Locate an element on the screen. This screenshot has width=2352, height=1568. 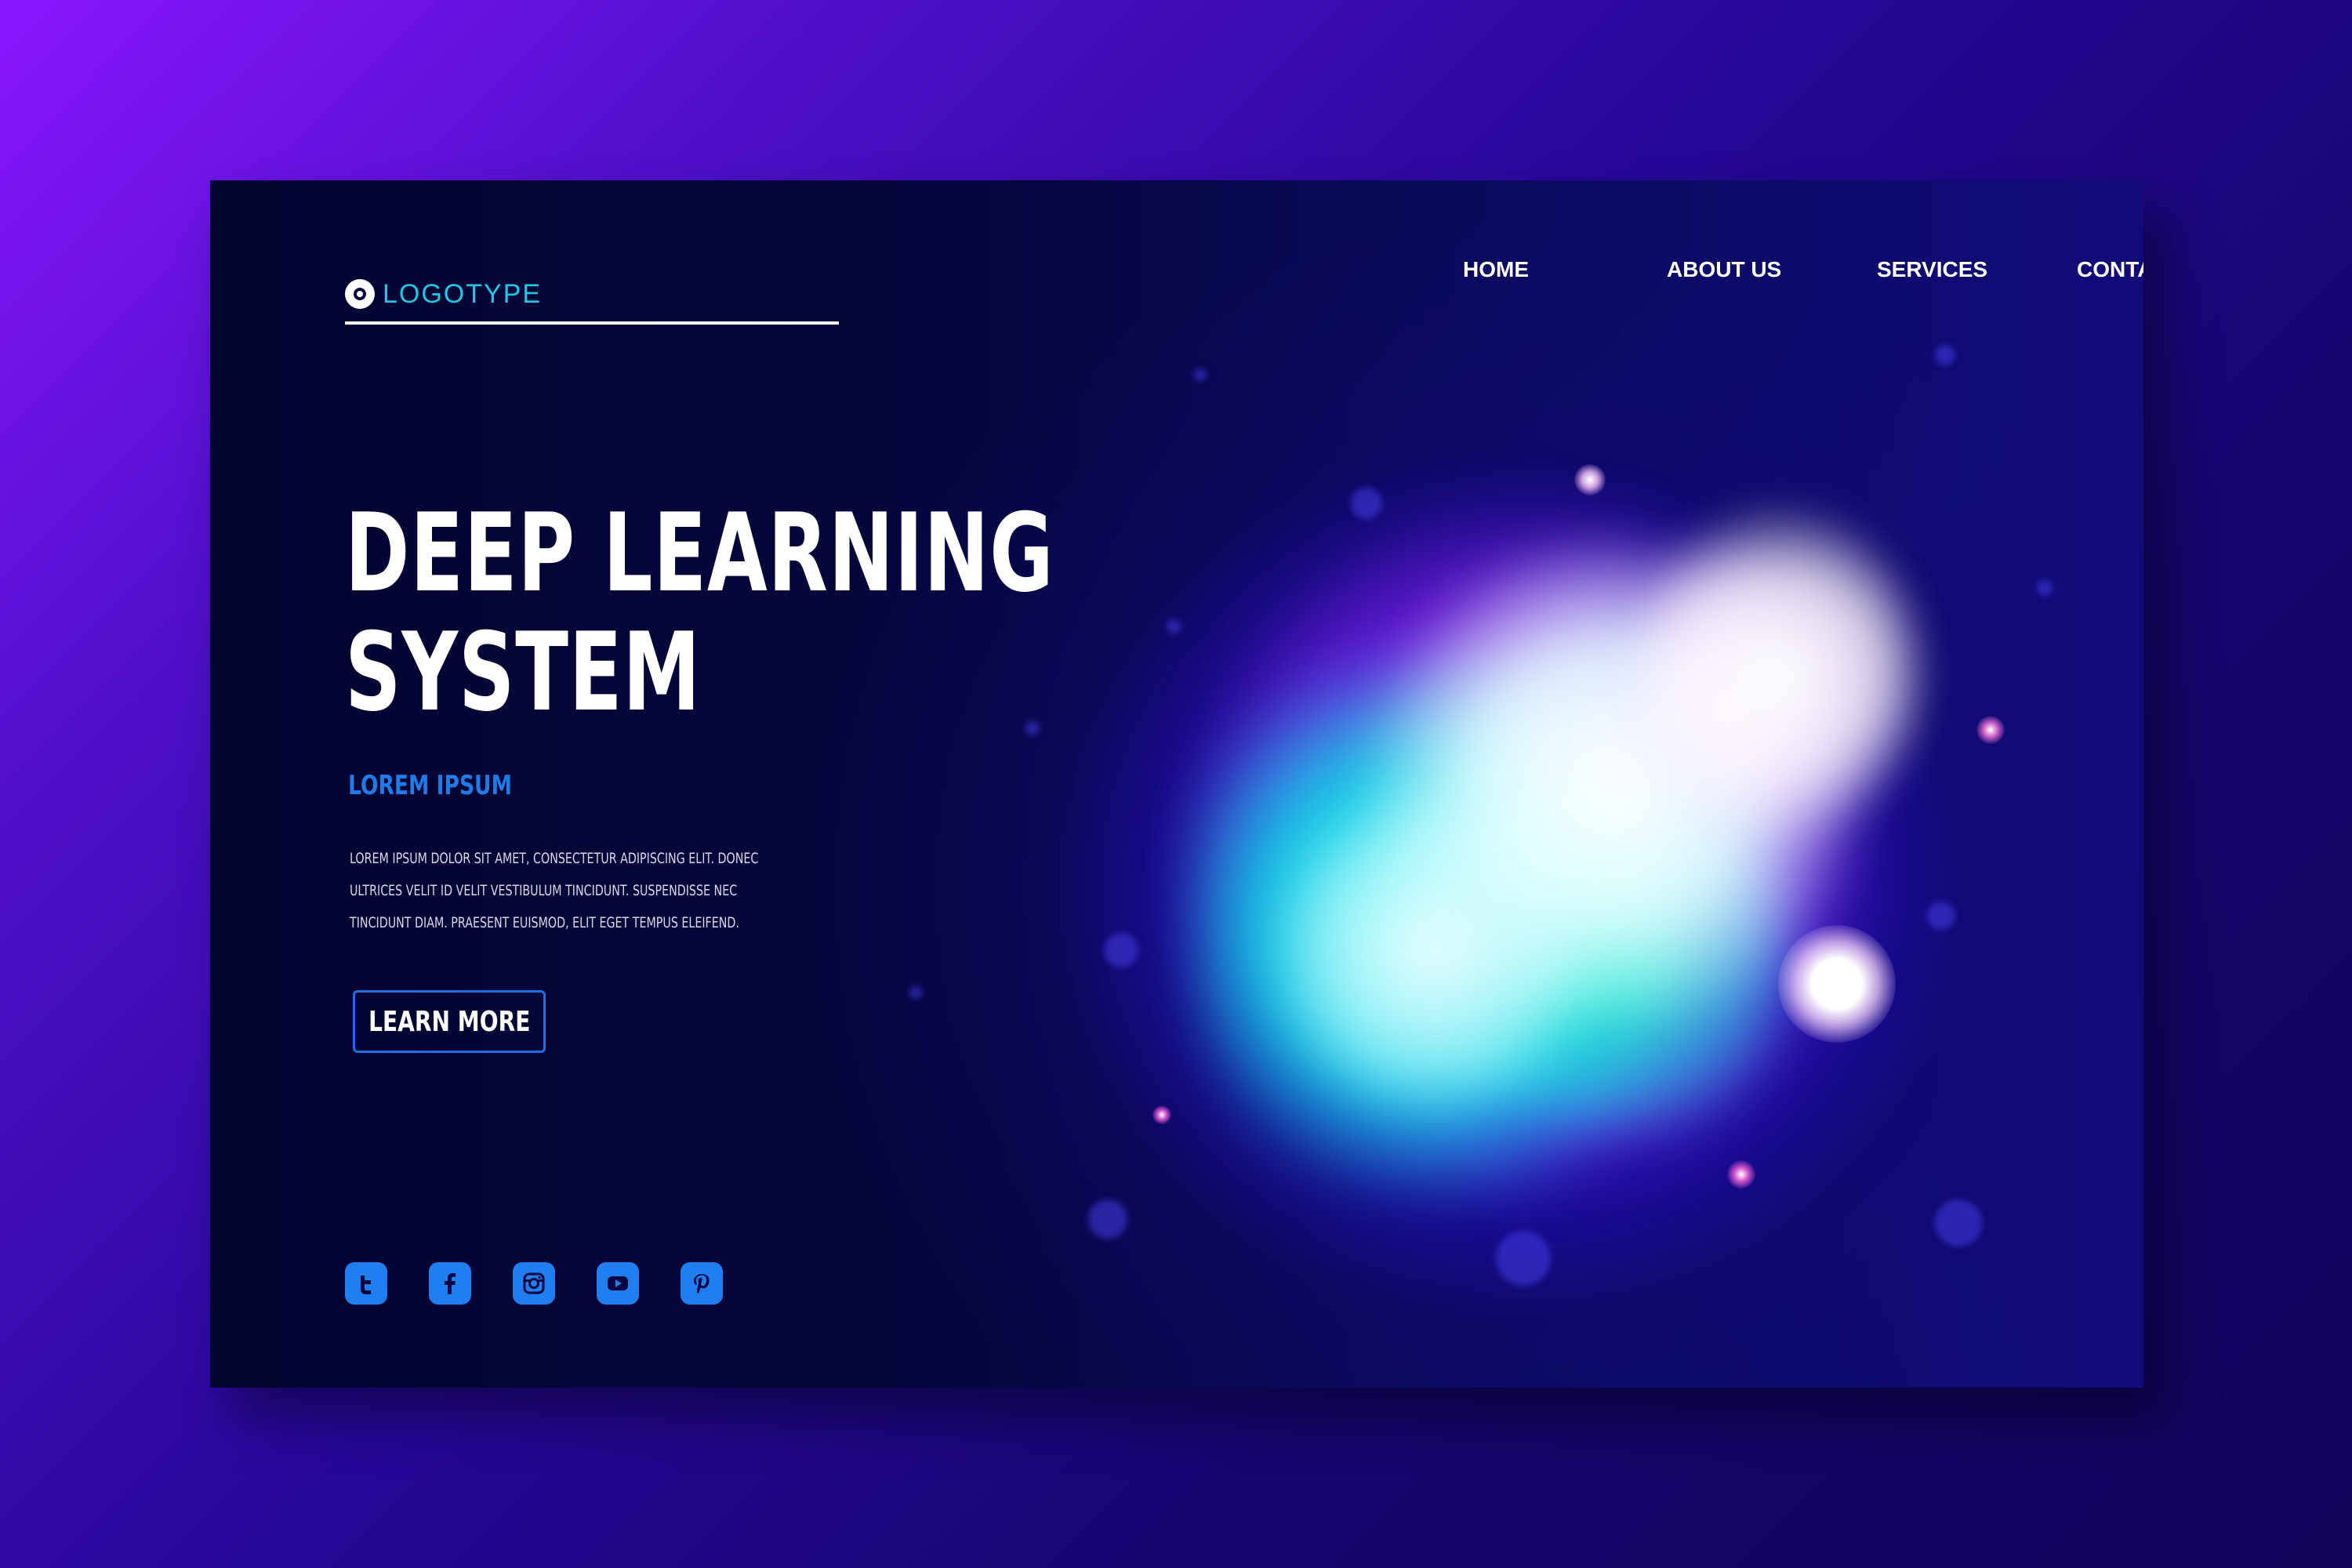
hero-title: DEEP LEARNING SYSTEM is located at coordinates (699, 612).